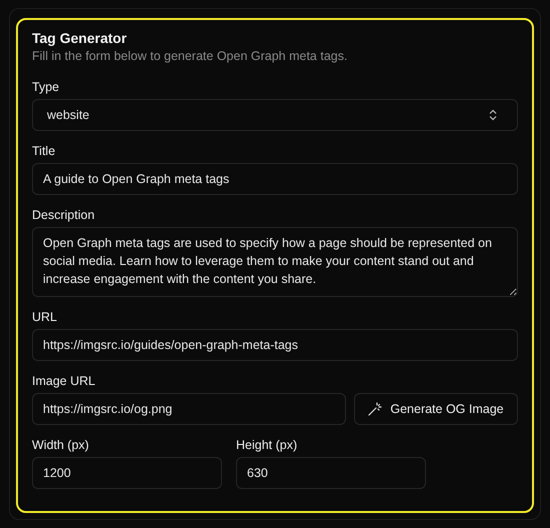 This screenshot has height=528, width=550. I want to click on card-subtitle: Fill in the form below to generate Open Graph meta tags., so click(190, 56).